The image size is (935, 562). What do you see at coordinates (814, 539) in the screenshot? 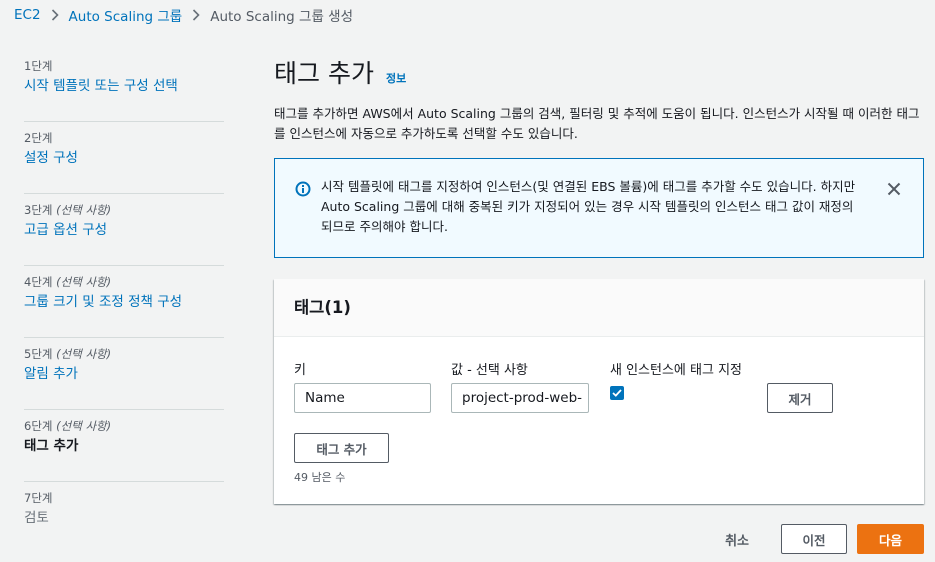
I see `previous-button: 이전` at bounding box center [814, 539].